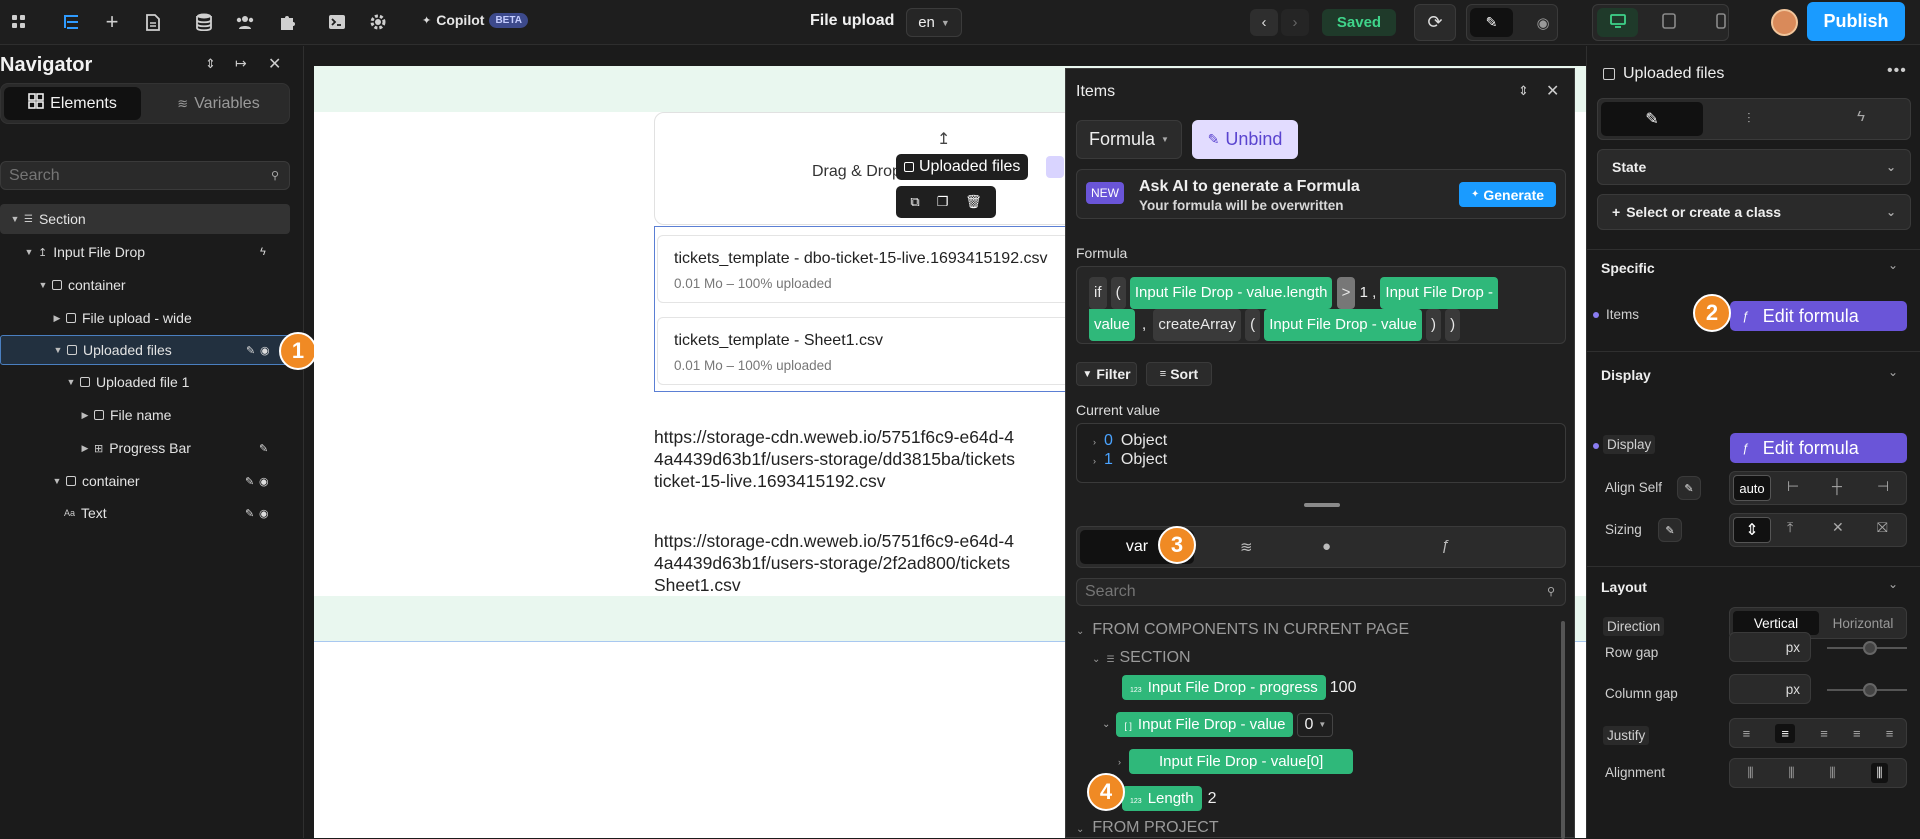 This screenshot has height=839, width=1920. What do you see at coordinates (943, 202) in the screenshot?
I see `duplicate-icon: ❐` at bounding box center [943, 202].